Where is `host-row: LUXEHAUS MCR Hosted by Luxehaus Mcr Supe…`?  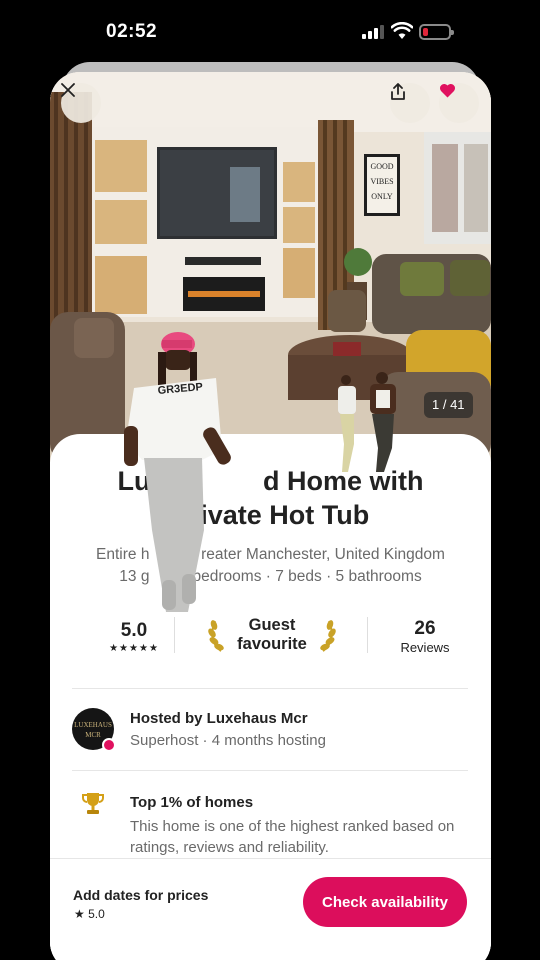 host-row: LUXEHAUS MCR Hosted by Luxehaus Mcr Supe… is located at coordinates (270, 731).